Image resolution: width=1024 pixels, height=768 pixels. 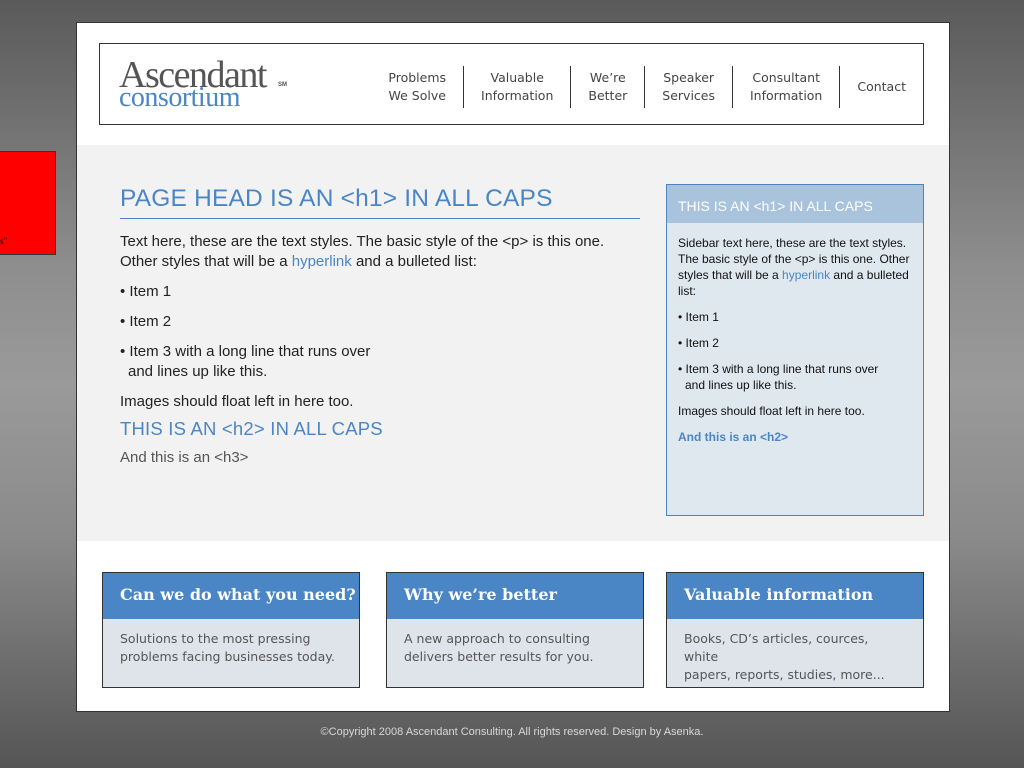 What do you see at coordinates (785, 87) in the screenshot?
I see `nav-item-consultant-information: Consultant Information` at bounding box center [785, 87].